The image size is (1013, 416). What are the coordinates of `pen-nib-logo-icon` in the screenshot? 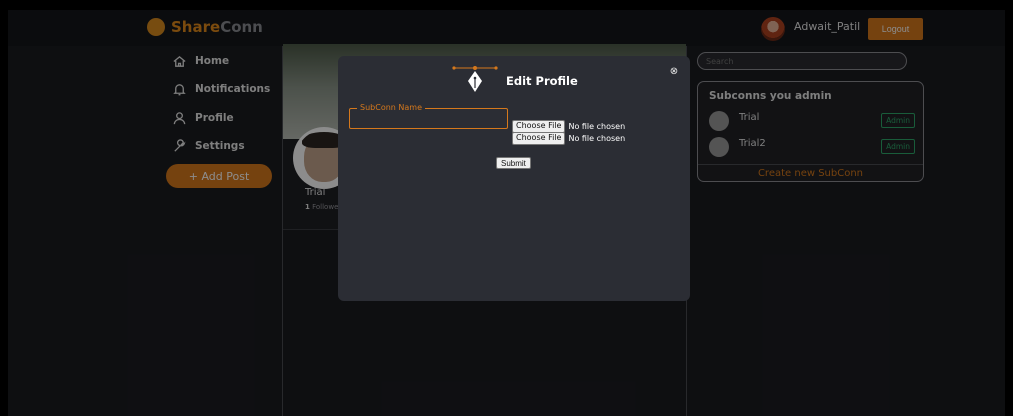 It's located at (475, 79).